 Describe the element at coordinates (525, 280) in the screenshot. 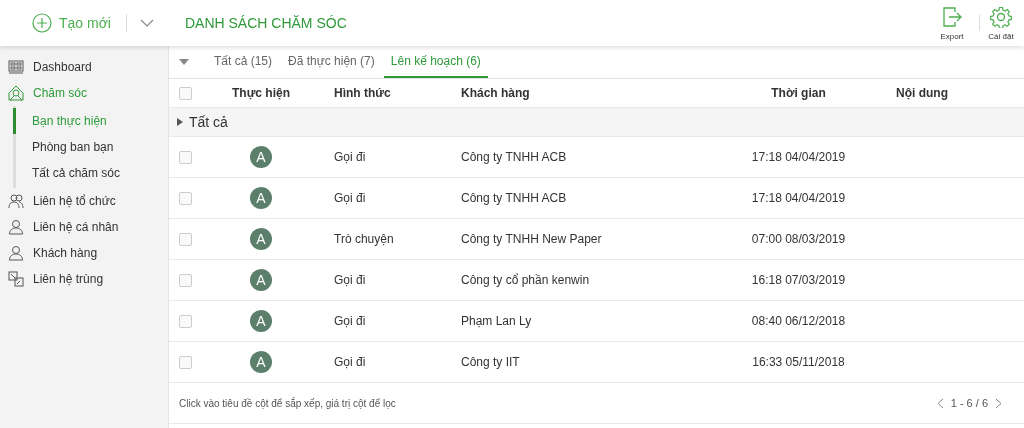

I see `table-cell: Công ty cổ phần kenwin` at that location.